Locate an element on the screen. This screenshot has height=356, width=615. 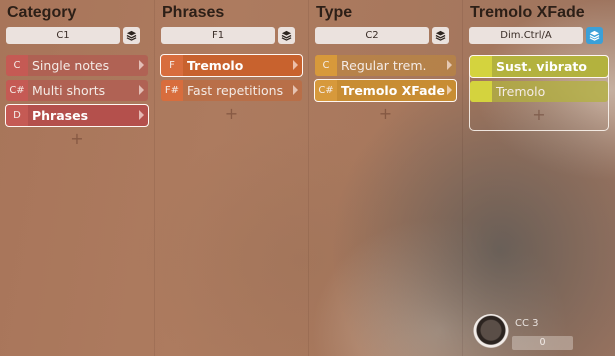
articulation-list: C Regular trem. C# Tremolo XFade + is located at coordinates (385, 89).